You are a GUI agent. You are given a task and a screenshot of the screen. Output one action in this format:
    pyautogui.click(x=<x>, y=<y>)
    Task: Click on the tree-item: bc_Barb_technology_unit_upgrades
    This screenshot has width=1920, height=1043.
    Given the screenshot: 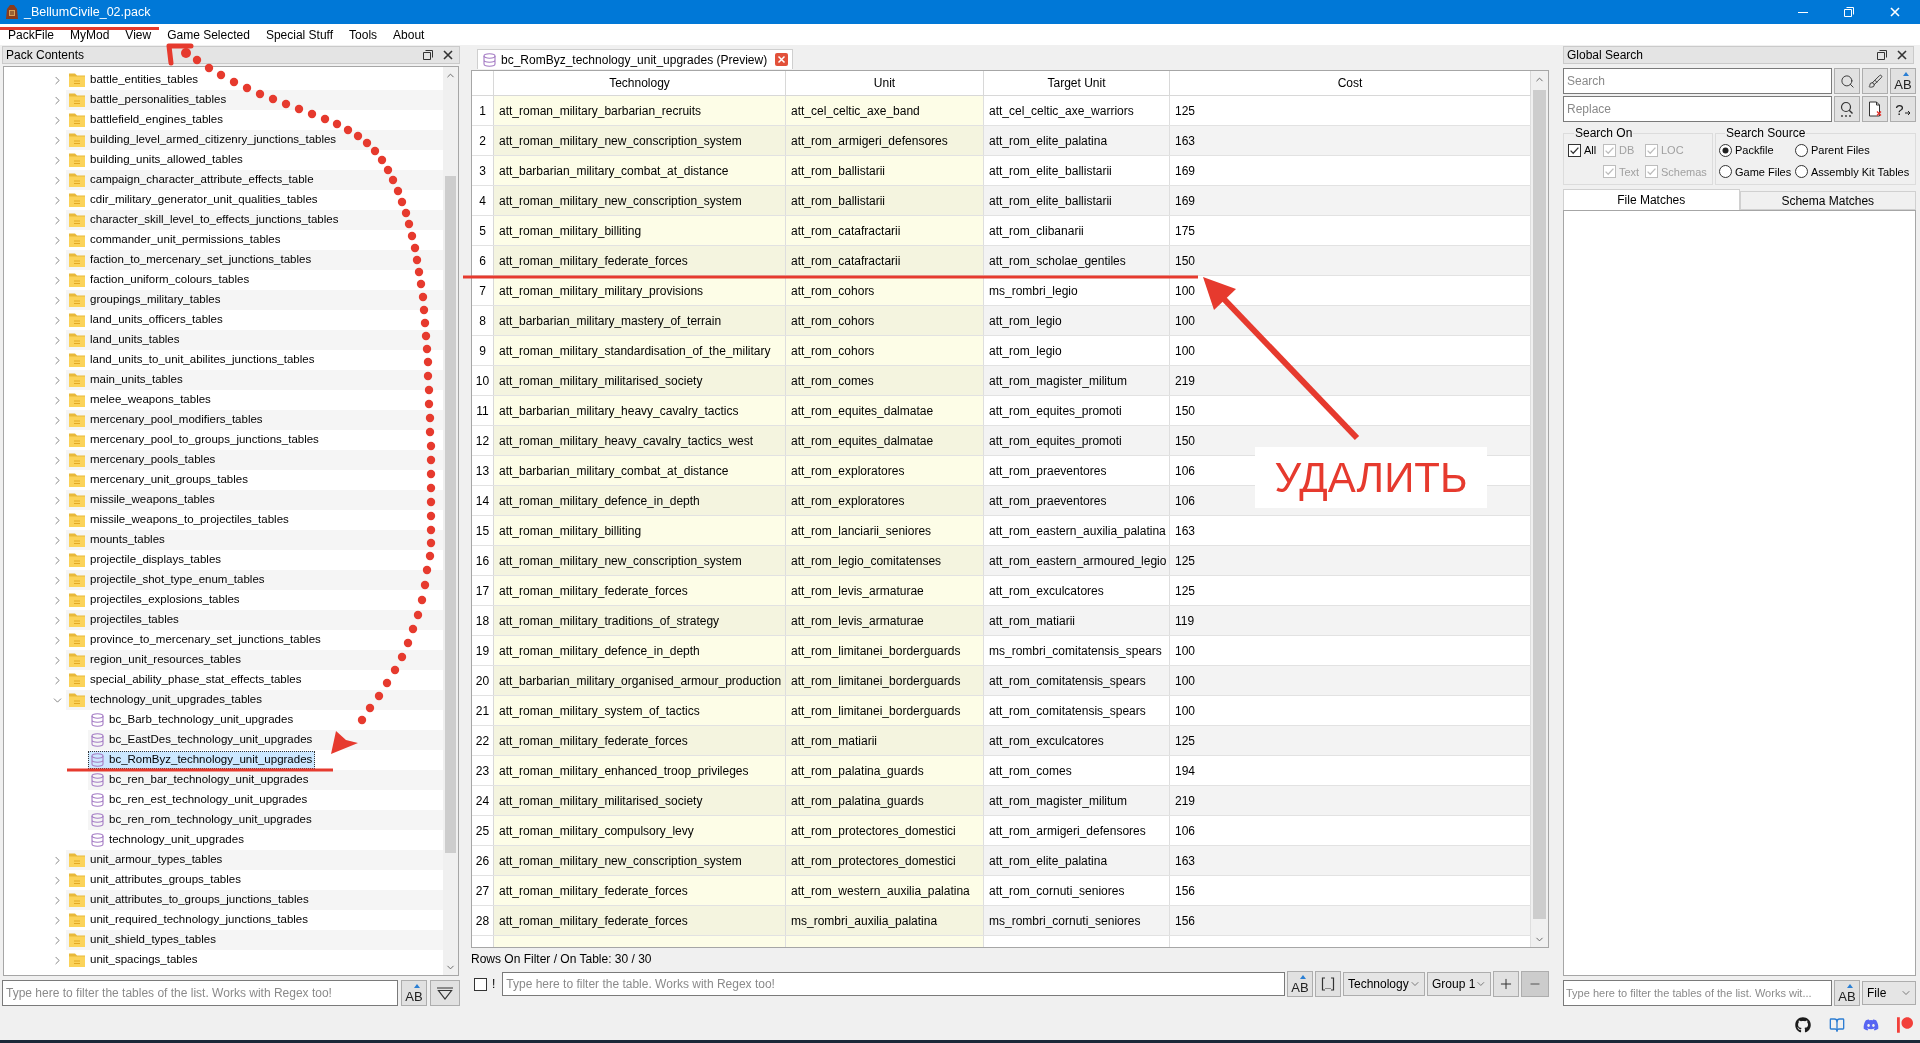 What is the action you would take?
    pyautogui.click(x=192, y=720)
    